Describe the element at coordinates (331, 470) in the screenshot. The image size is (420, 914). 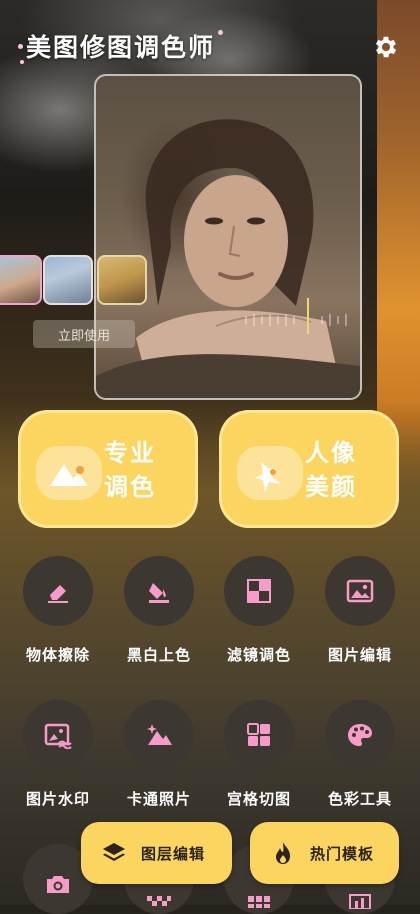
I see `portrait-beauty-label: 人像 美颜` at that location.